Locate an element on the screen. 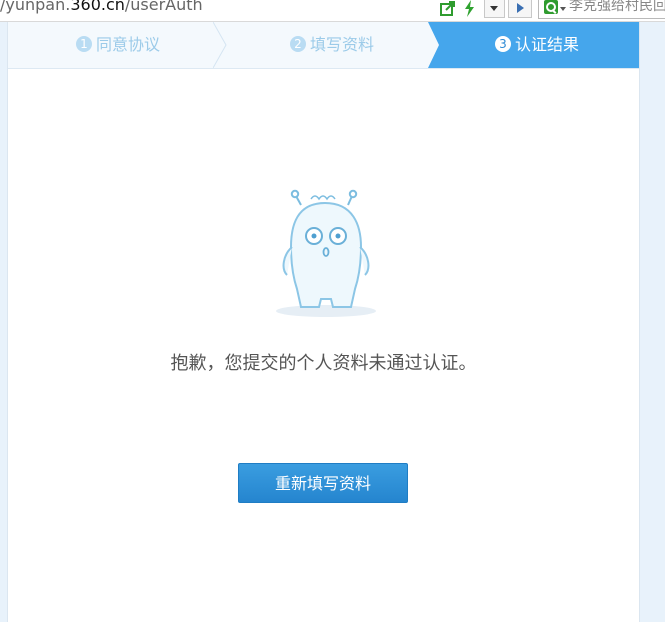  step-progress-bar: 1 同意协议 2 填写资料 3 认证结果 is located at coordinates (323, 45).